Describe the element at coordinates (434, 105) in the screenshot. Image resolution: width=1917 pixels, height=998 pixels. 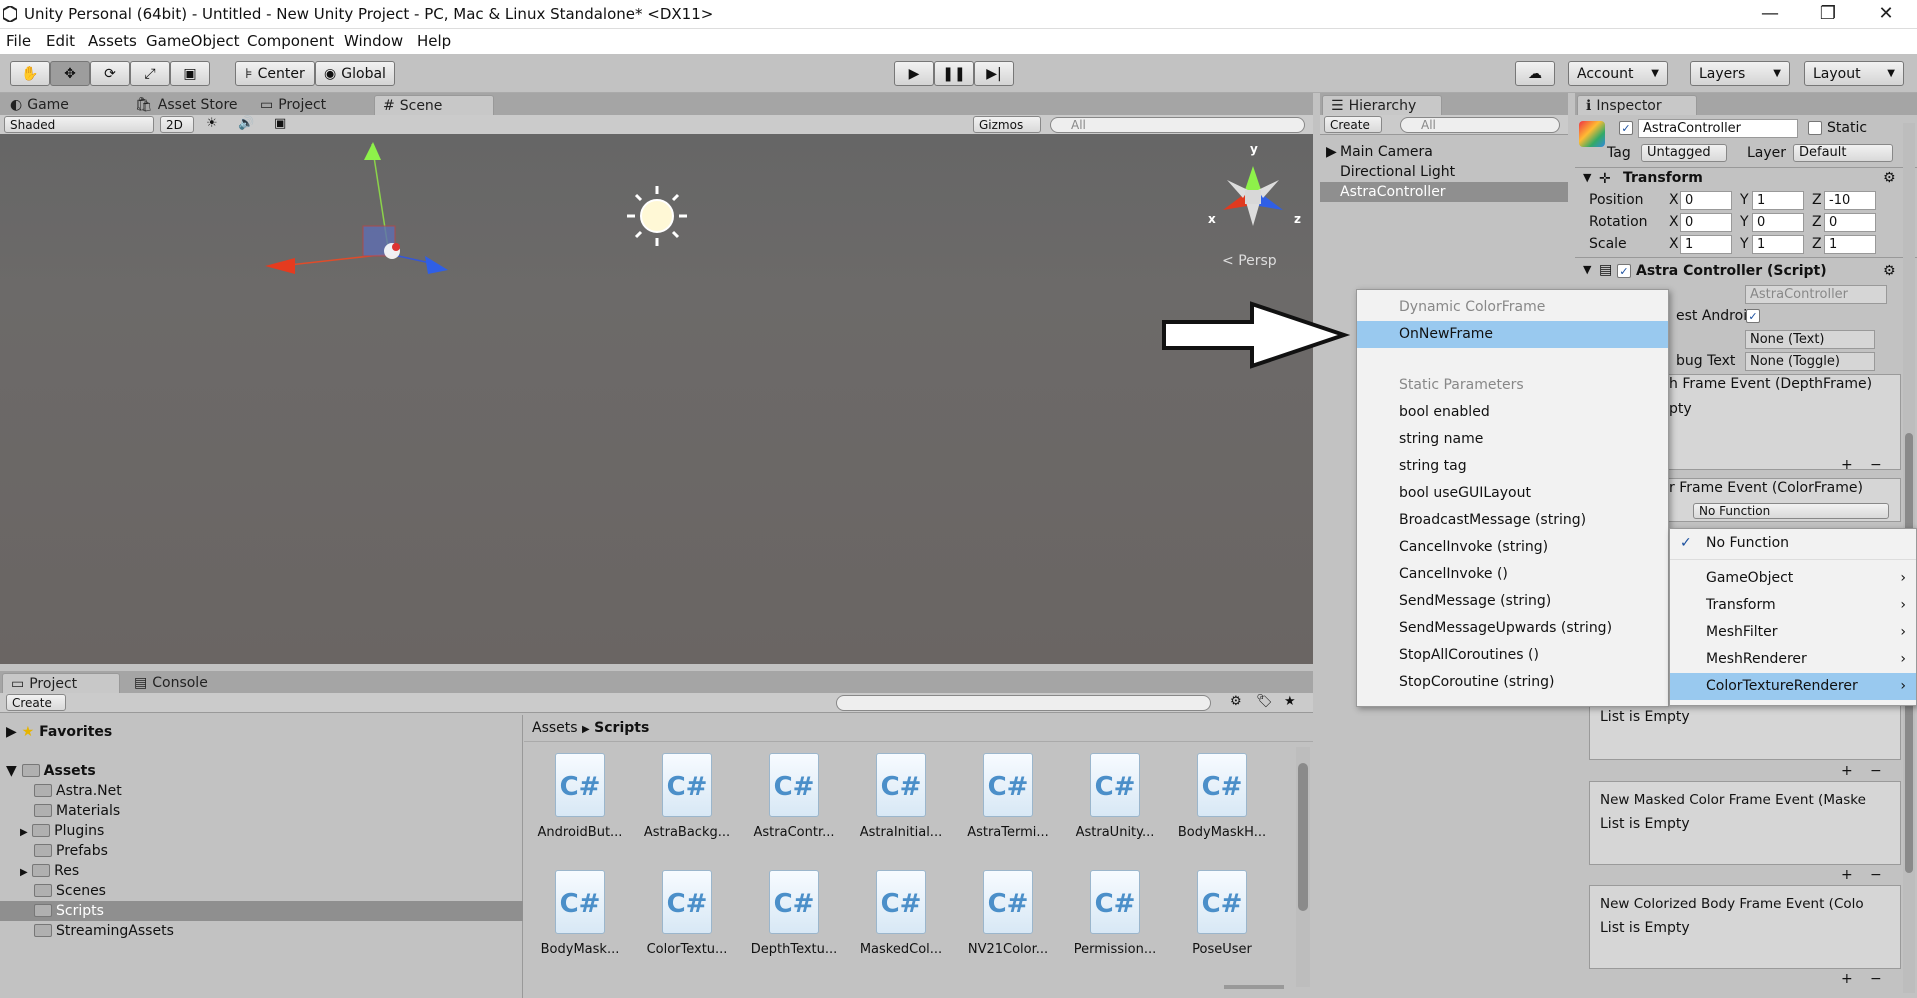
I see `tab-scene: # Scene` at that location.